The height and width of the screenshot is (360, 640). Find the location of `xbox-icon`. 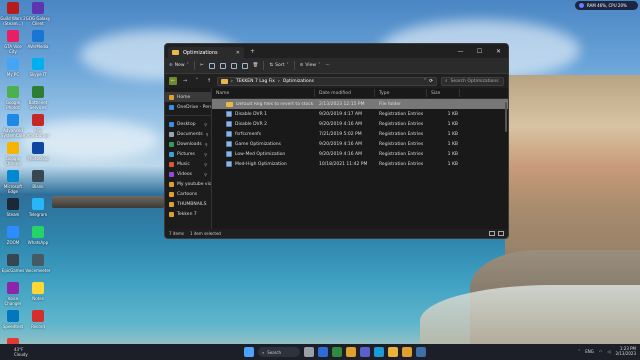

xbox-icon is located at coordinates (337, 352).